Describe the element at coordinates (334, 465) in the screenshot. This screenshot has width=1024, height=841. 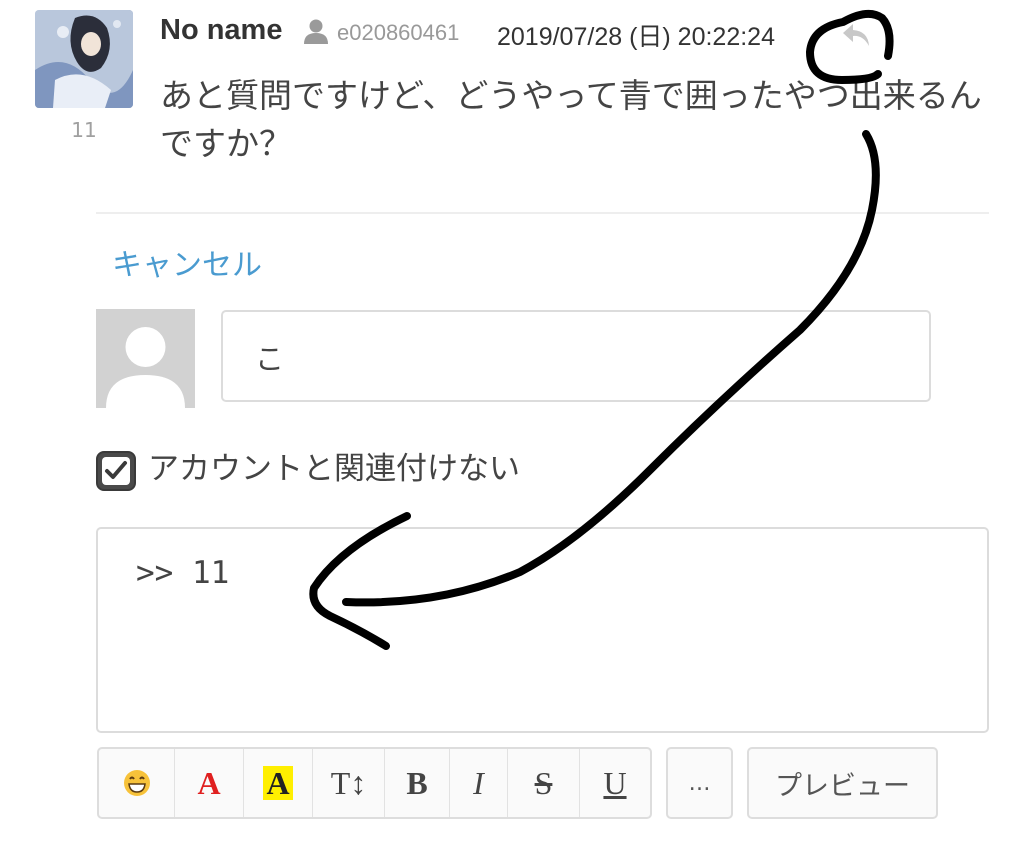
I see `anonymous-checkbox-label: アカウントと関連付けない` at that location.